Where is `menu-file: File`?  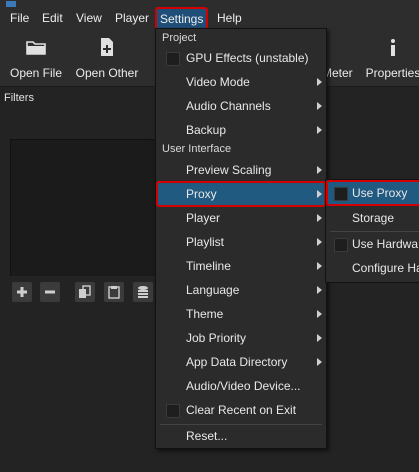 menu-file: File is located at coordinates (19, 18).